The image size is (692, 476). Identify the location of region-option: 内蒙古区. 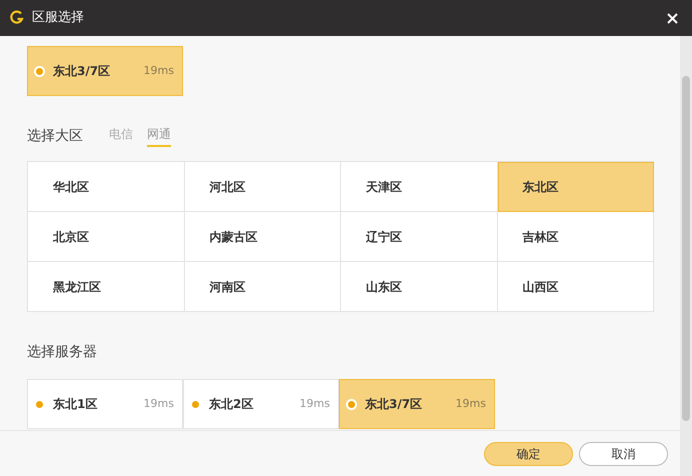
(262, 237).